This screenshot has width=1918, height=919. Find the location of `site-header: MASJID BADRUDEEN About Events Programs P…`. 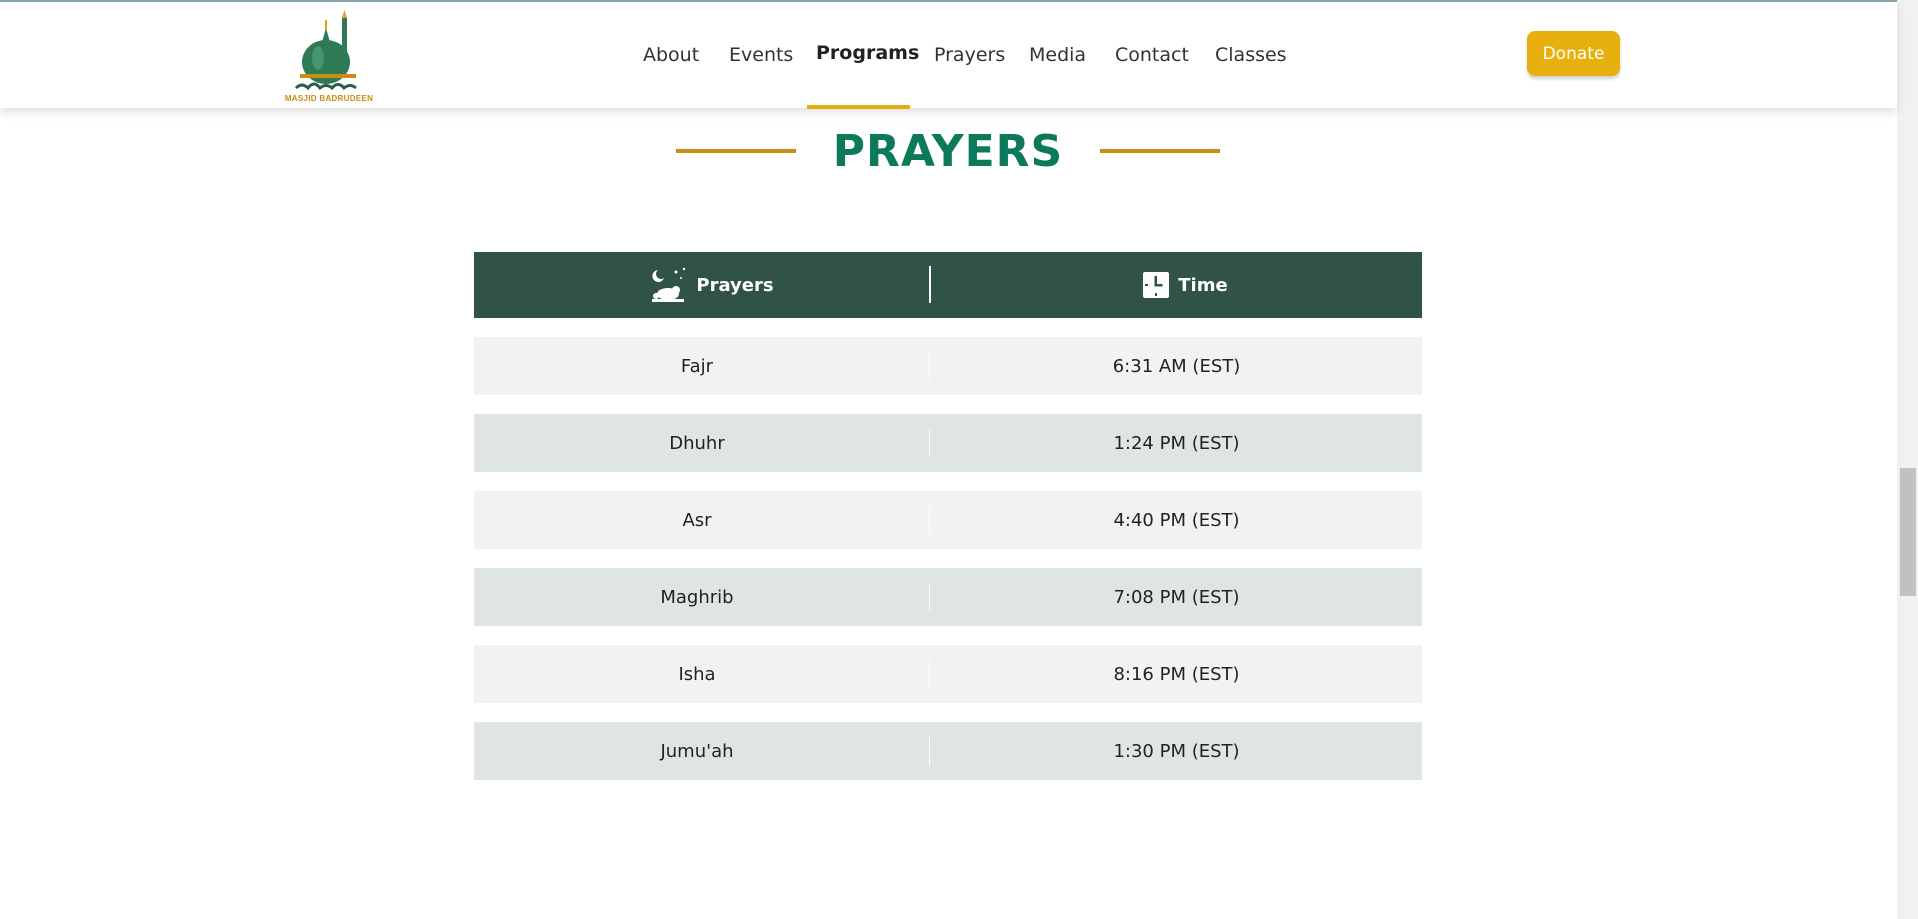

site-header: MASJID BADRUDEEN About Events Programs P… is located at coordinates (948, 55).